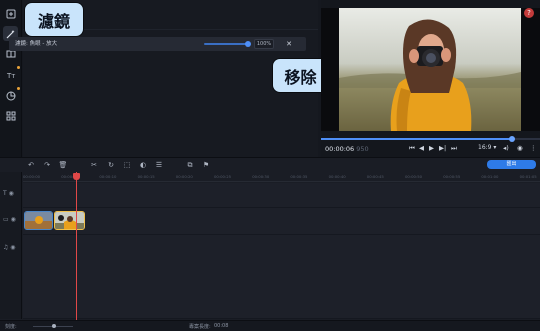 The image size is (540, 331). What do you see at coordinates (337, 176) in the screenshot?
I see `ruler-tick-label: 00:00:40` at bounding box center [337, 176].